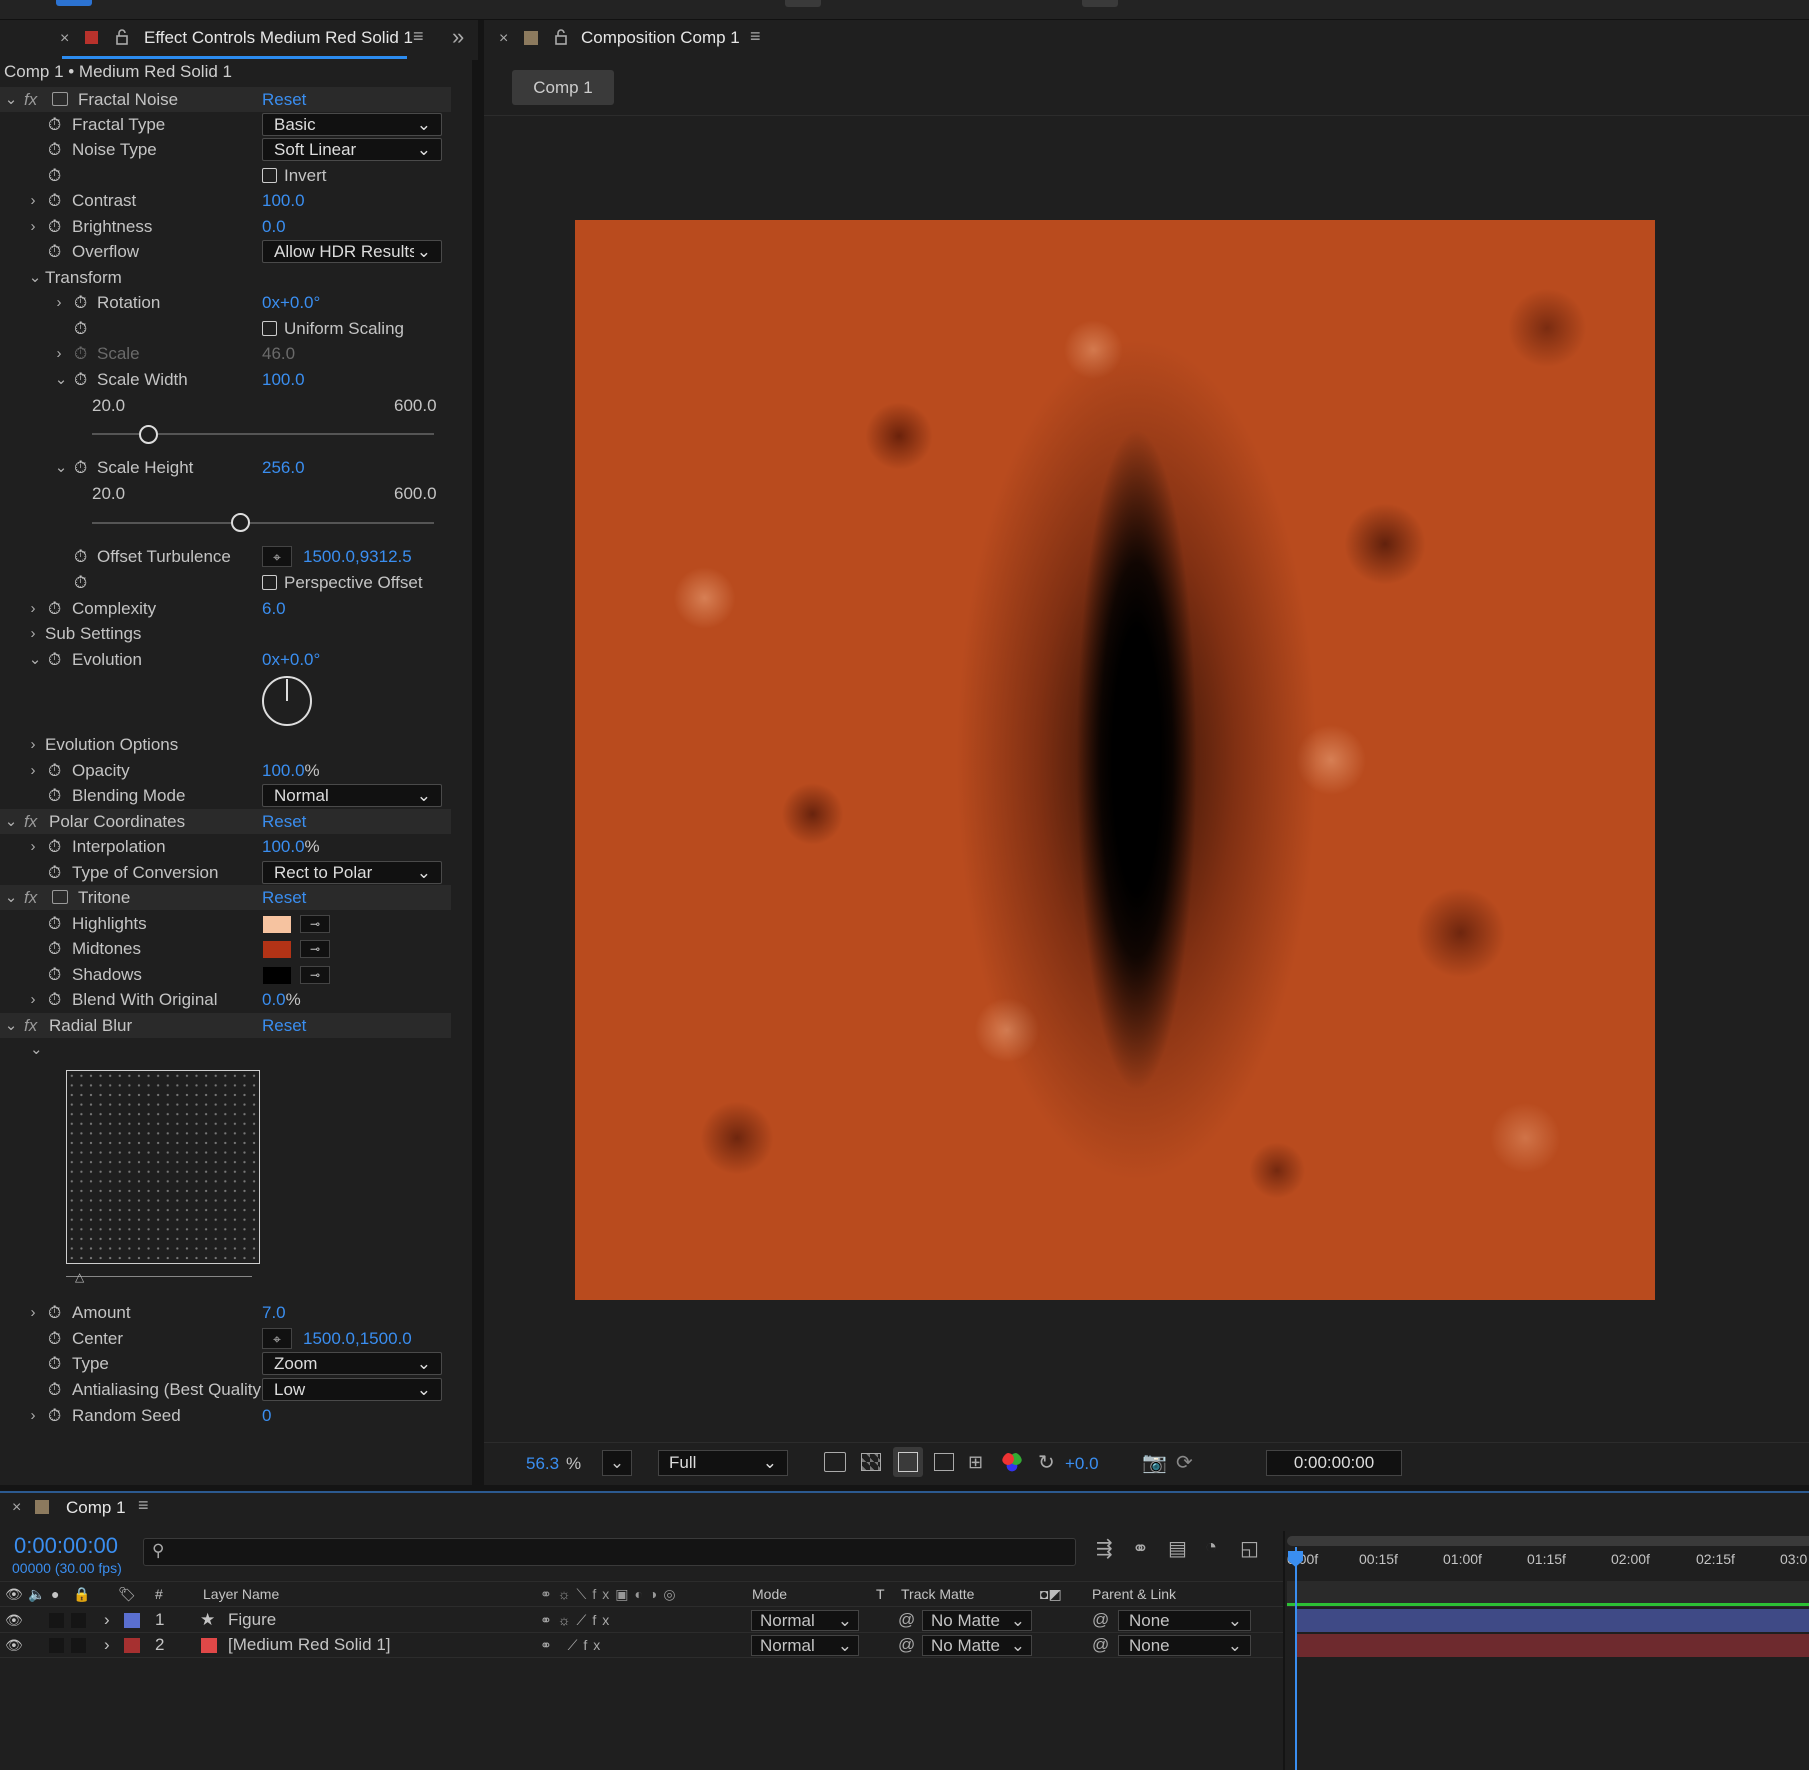  Describe the element at coordinates (357, 1338) in the screenshot. I see `center-value: 1500.0,1500.0` at that location.